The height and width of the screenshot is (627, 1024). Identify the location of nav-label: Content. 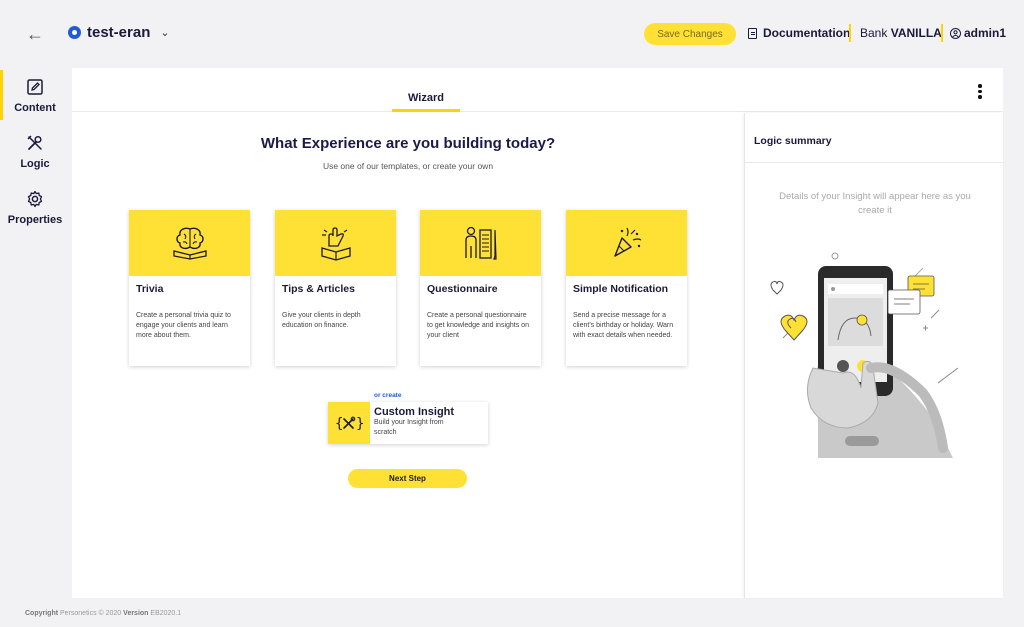
(35, 108).